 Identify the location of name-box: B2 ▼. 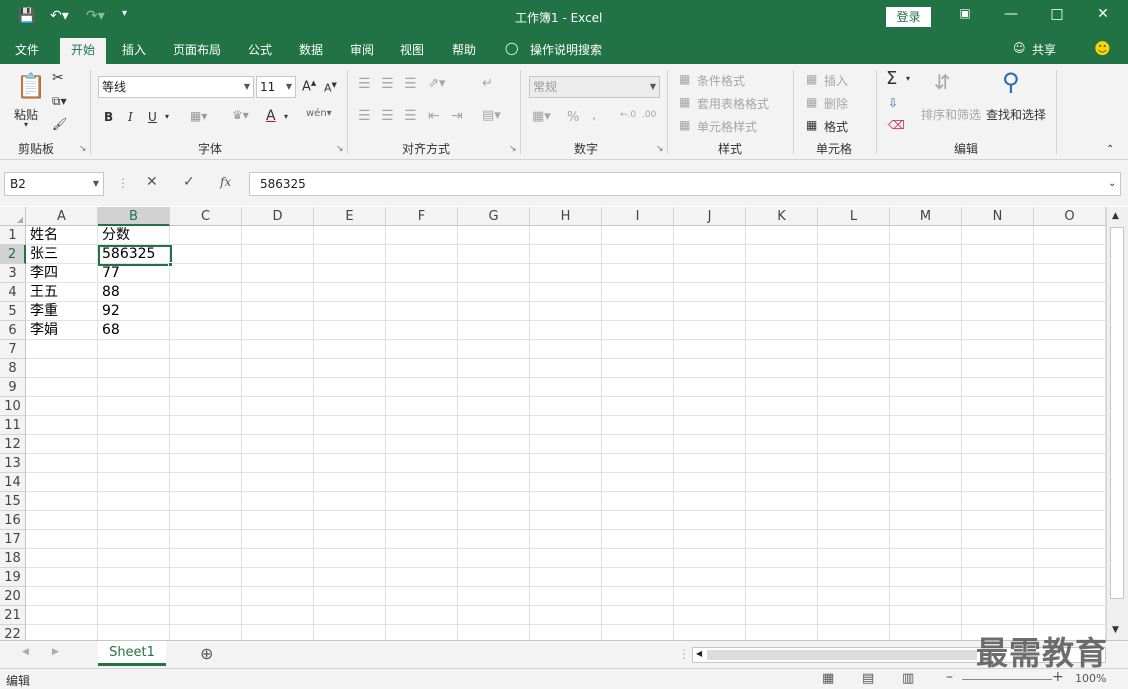
(54, 184).